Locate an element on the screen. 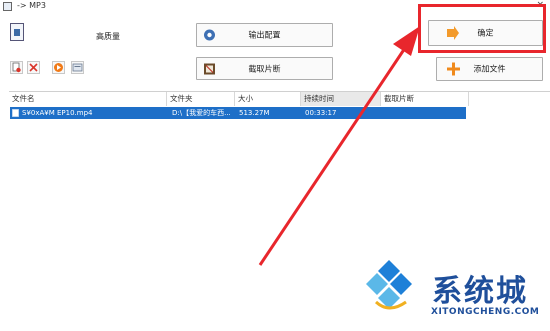 This screenshot has width=550, height=331. watermark-text: 系统城 is located at coordinates (480, 291).